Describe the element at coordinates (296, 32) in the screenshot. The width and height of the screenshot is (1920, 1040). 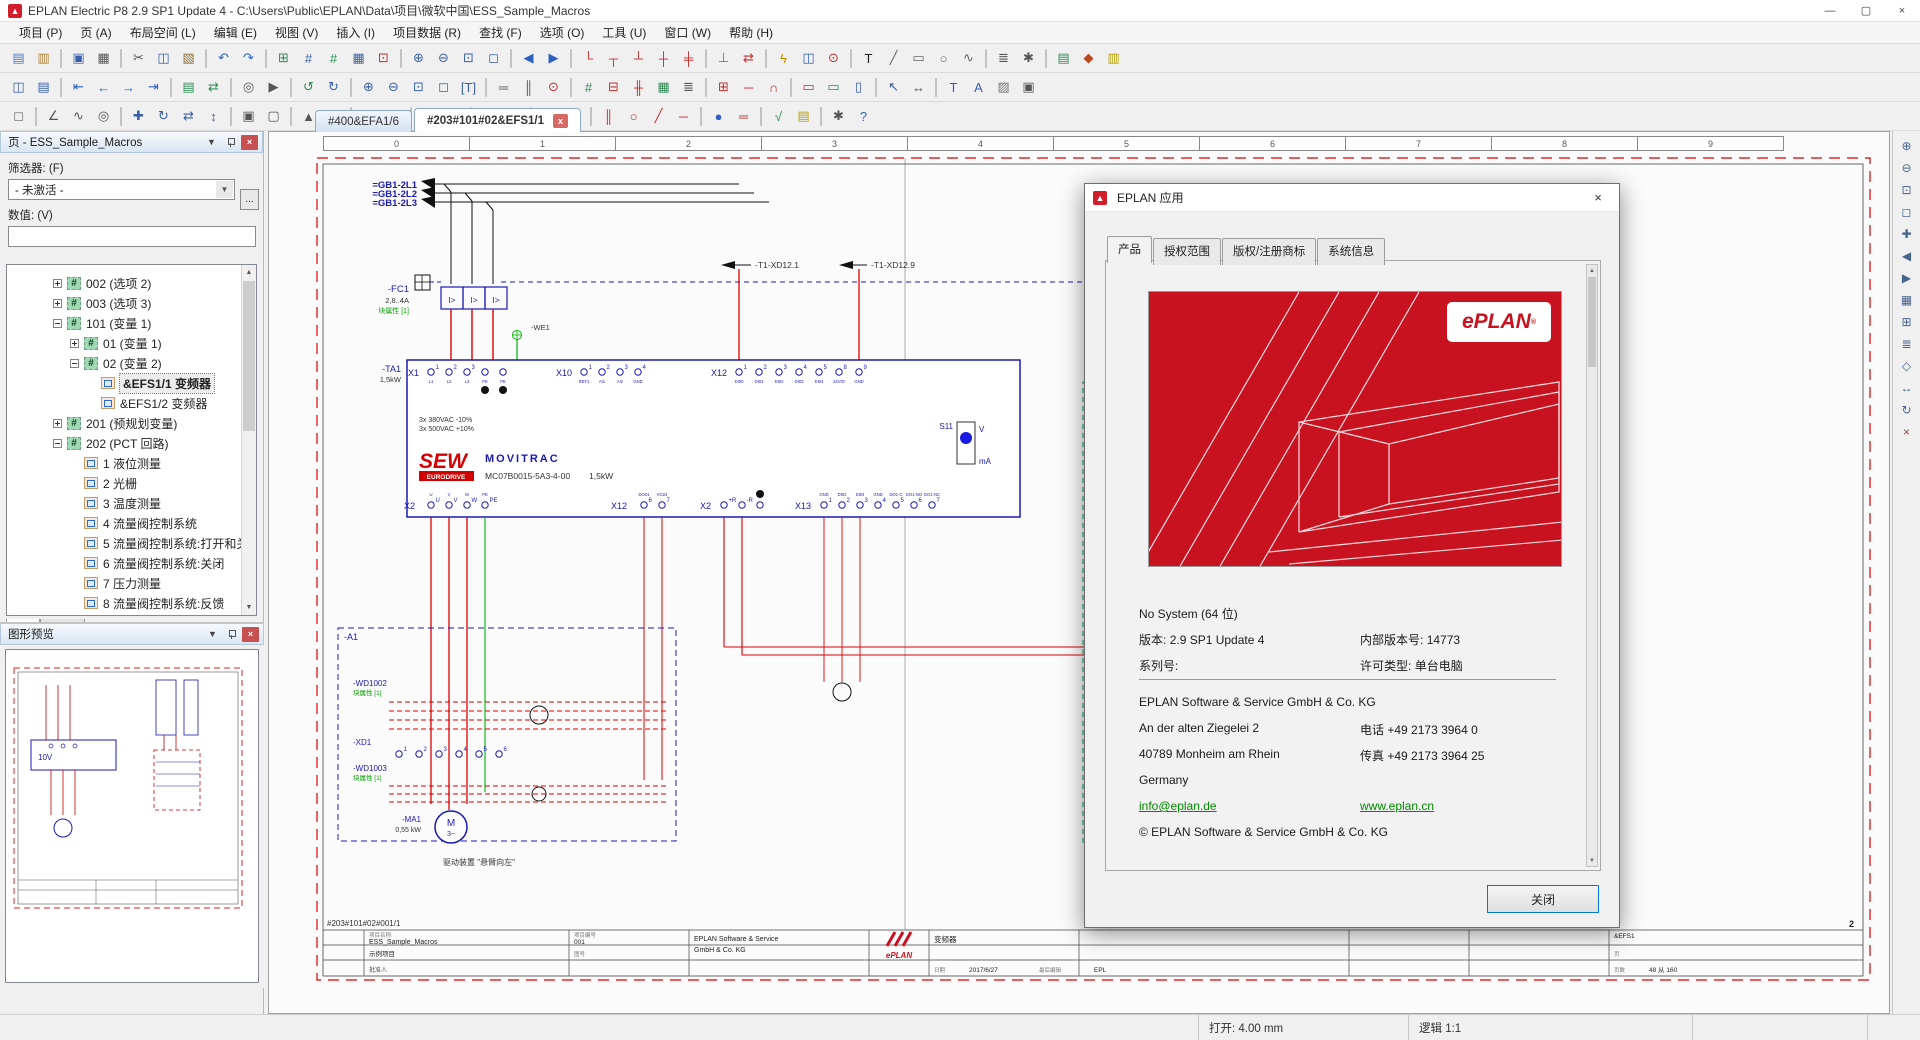
I see `menu-item: 视图 (V)` at that location.